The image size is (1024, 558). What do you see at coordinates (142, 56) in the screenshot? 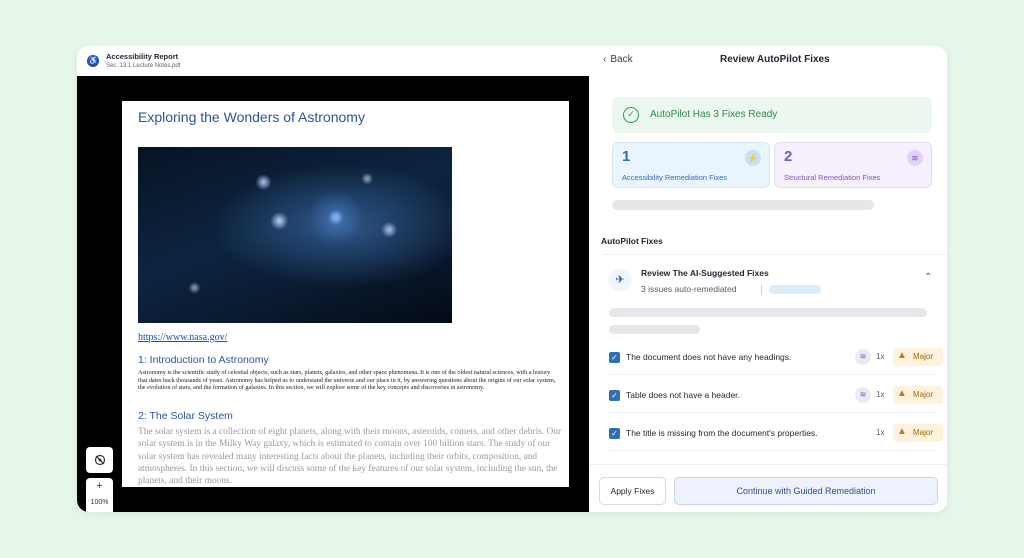
I see `report-title: Accessibility Report` at bounding box center [142, 56].